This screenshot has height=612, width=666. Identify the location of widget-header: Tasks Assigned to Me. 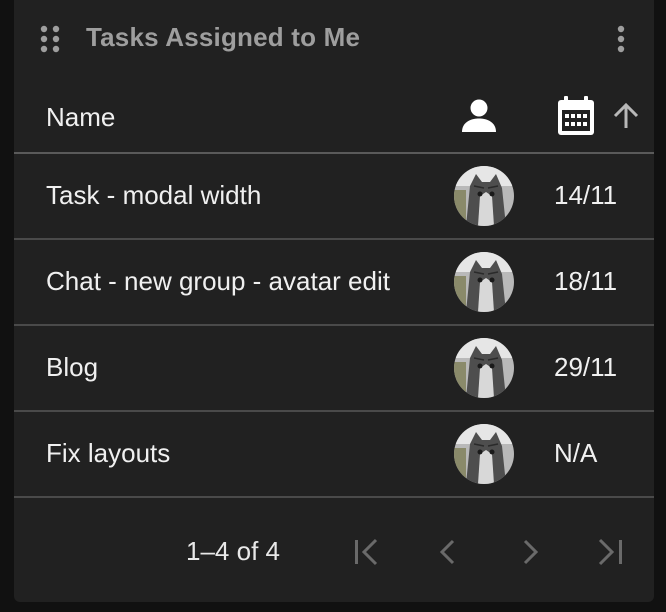
(334, 39).